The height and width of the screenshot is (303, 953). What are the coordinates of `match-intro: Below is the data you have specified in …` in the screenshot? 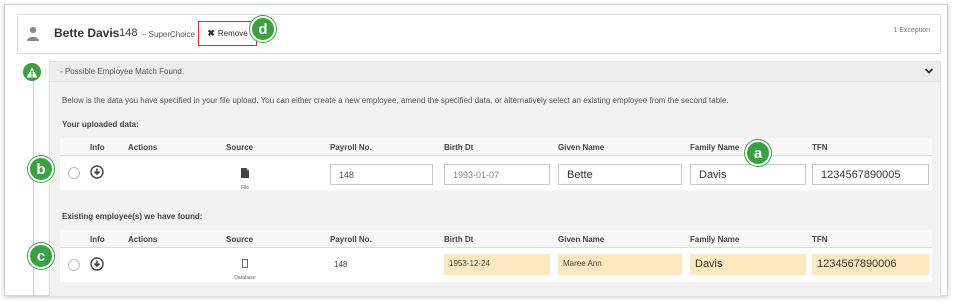 It's located at (395, 100).